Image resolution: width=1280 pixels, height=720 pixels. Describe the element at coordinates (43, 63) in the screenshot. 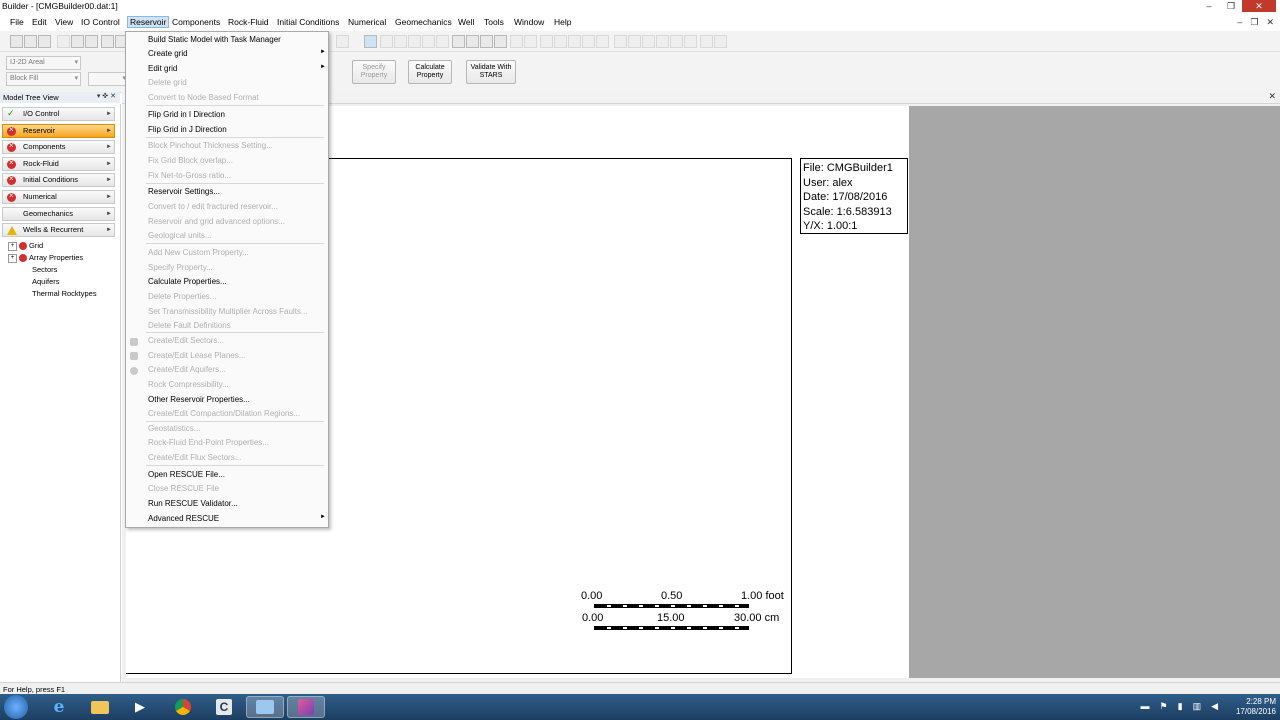

I see `view-type-combo: IJ-2D Areal` at that location.